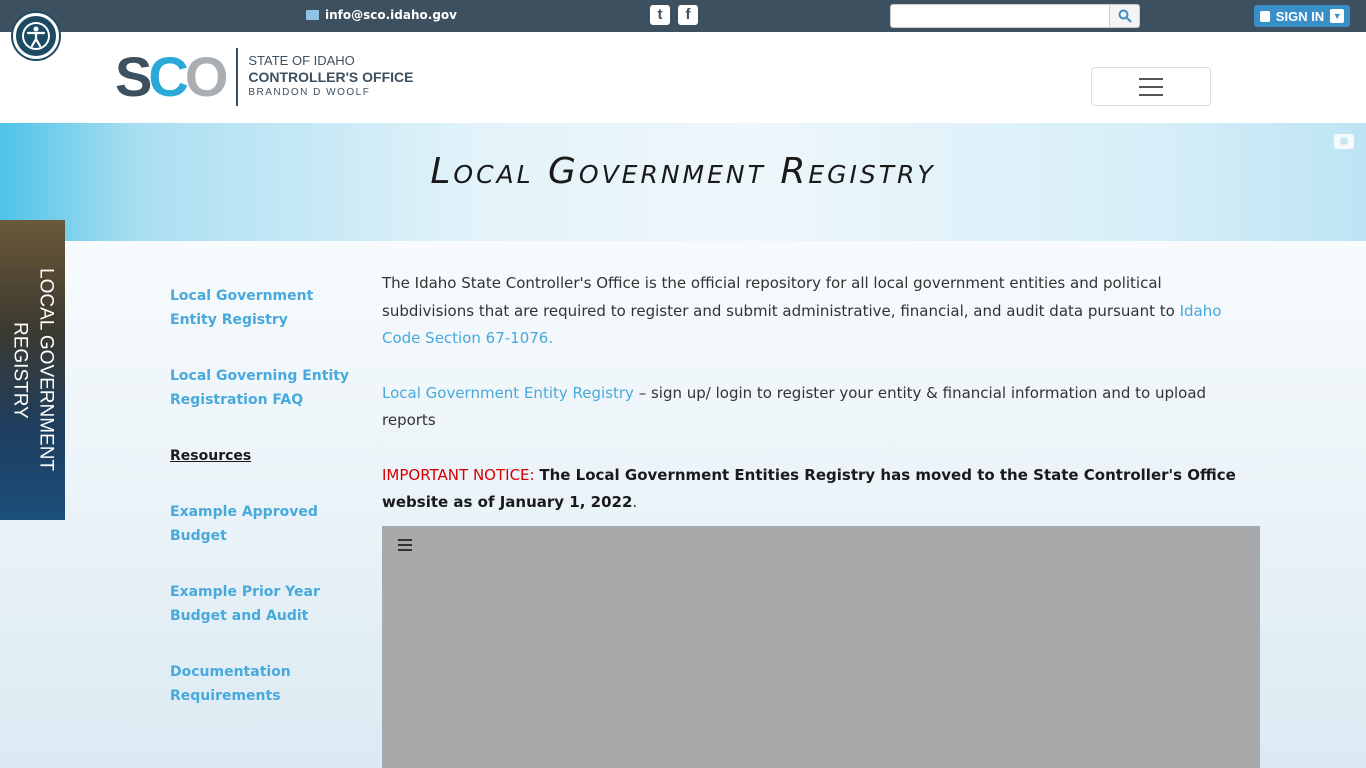 The image size is (1366, 768). Describe the element at coordinates (265, 308) in the screenshot. I see `sidenav-item-entity-registry: Local Government Entity Registry` at that location.